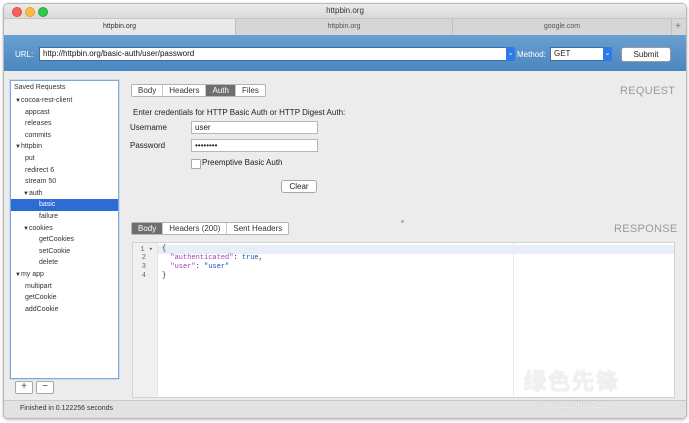 This screenshot has height=423, width=689. I want to click on sidebar-request-item: addCookie, so click(64, 310).